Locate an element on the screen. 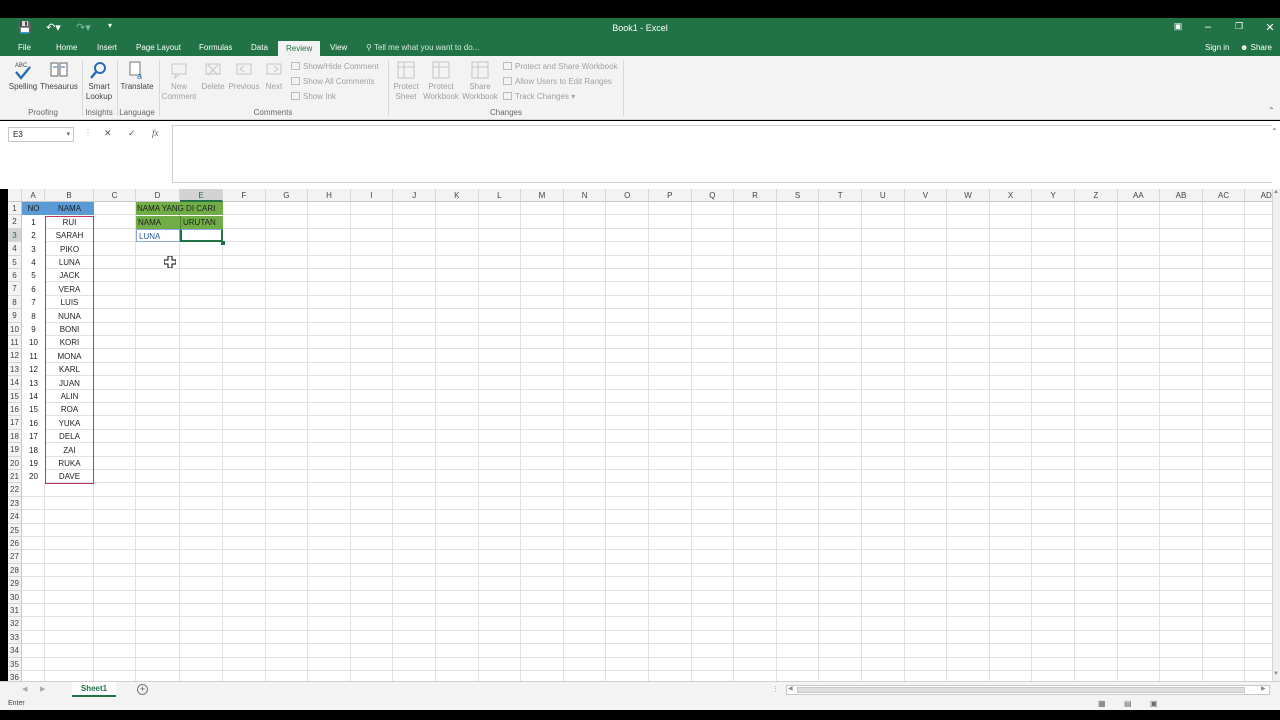 Image resolution: width=1280 pixels, height=720 pixels. column-header: U is located at coordinates (883, 195).